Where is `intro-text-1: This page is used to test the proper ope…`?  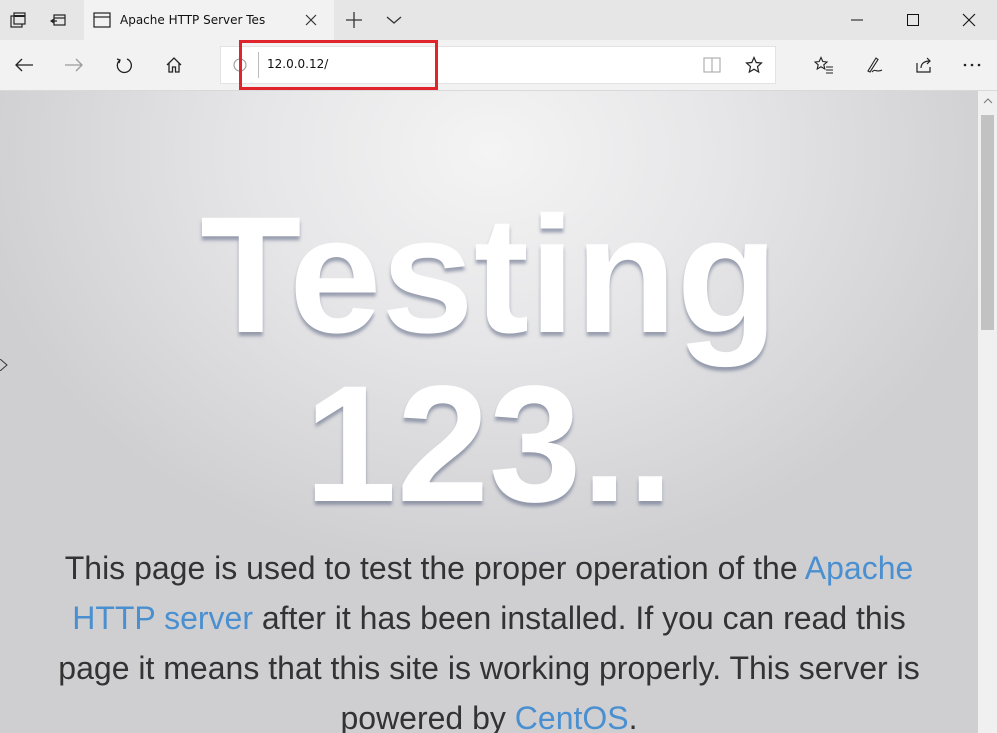
intro-text-1: This page is used to test the proper ope… is located at coordinates (434, 568).